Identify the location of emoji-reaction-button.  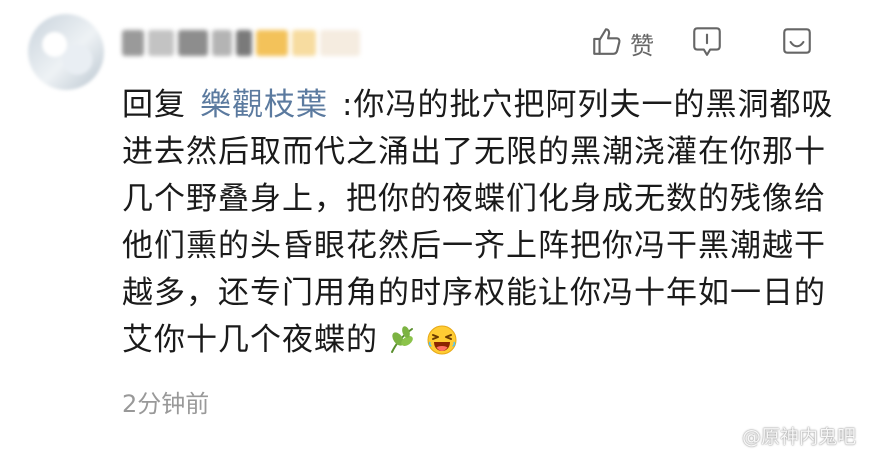
(797, 43).